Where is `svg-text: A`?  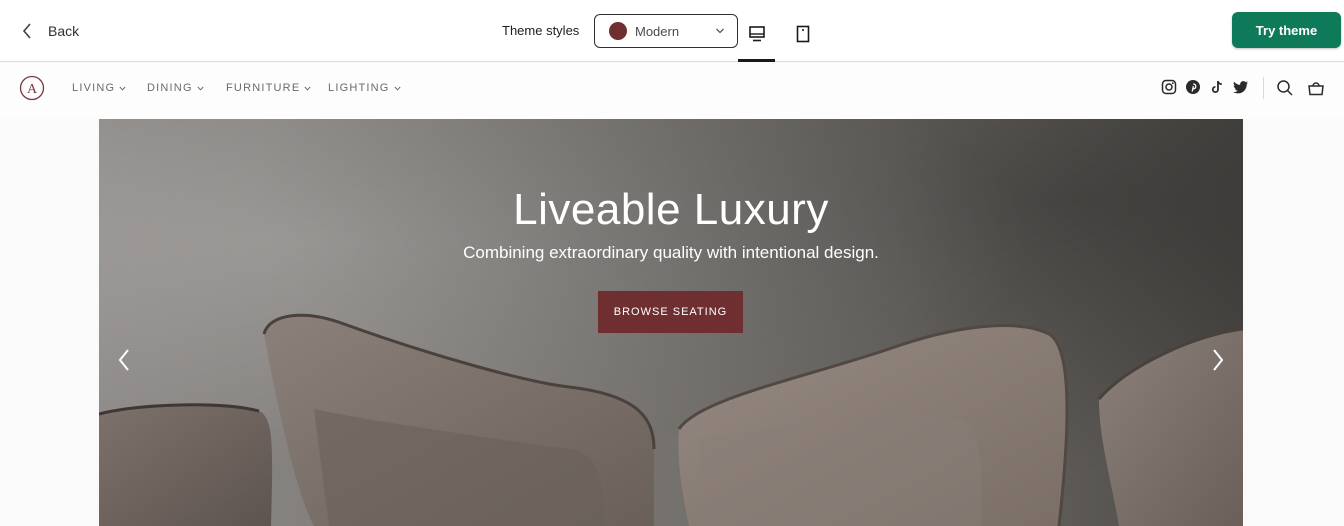
svg-text: A is located at coordinates (32, 89).